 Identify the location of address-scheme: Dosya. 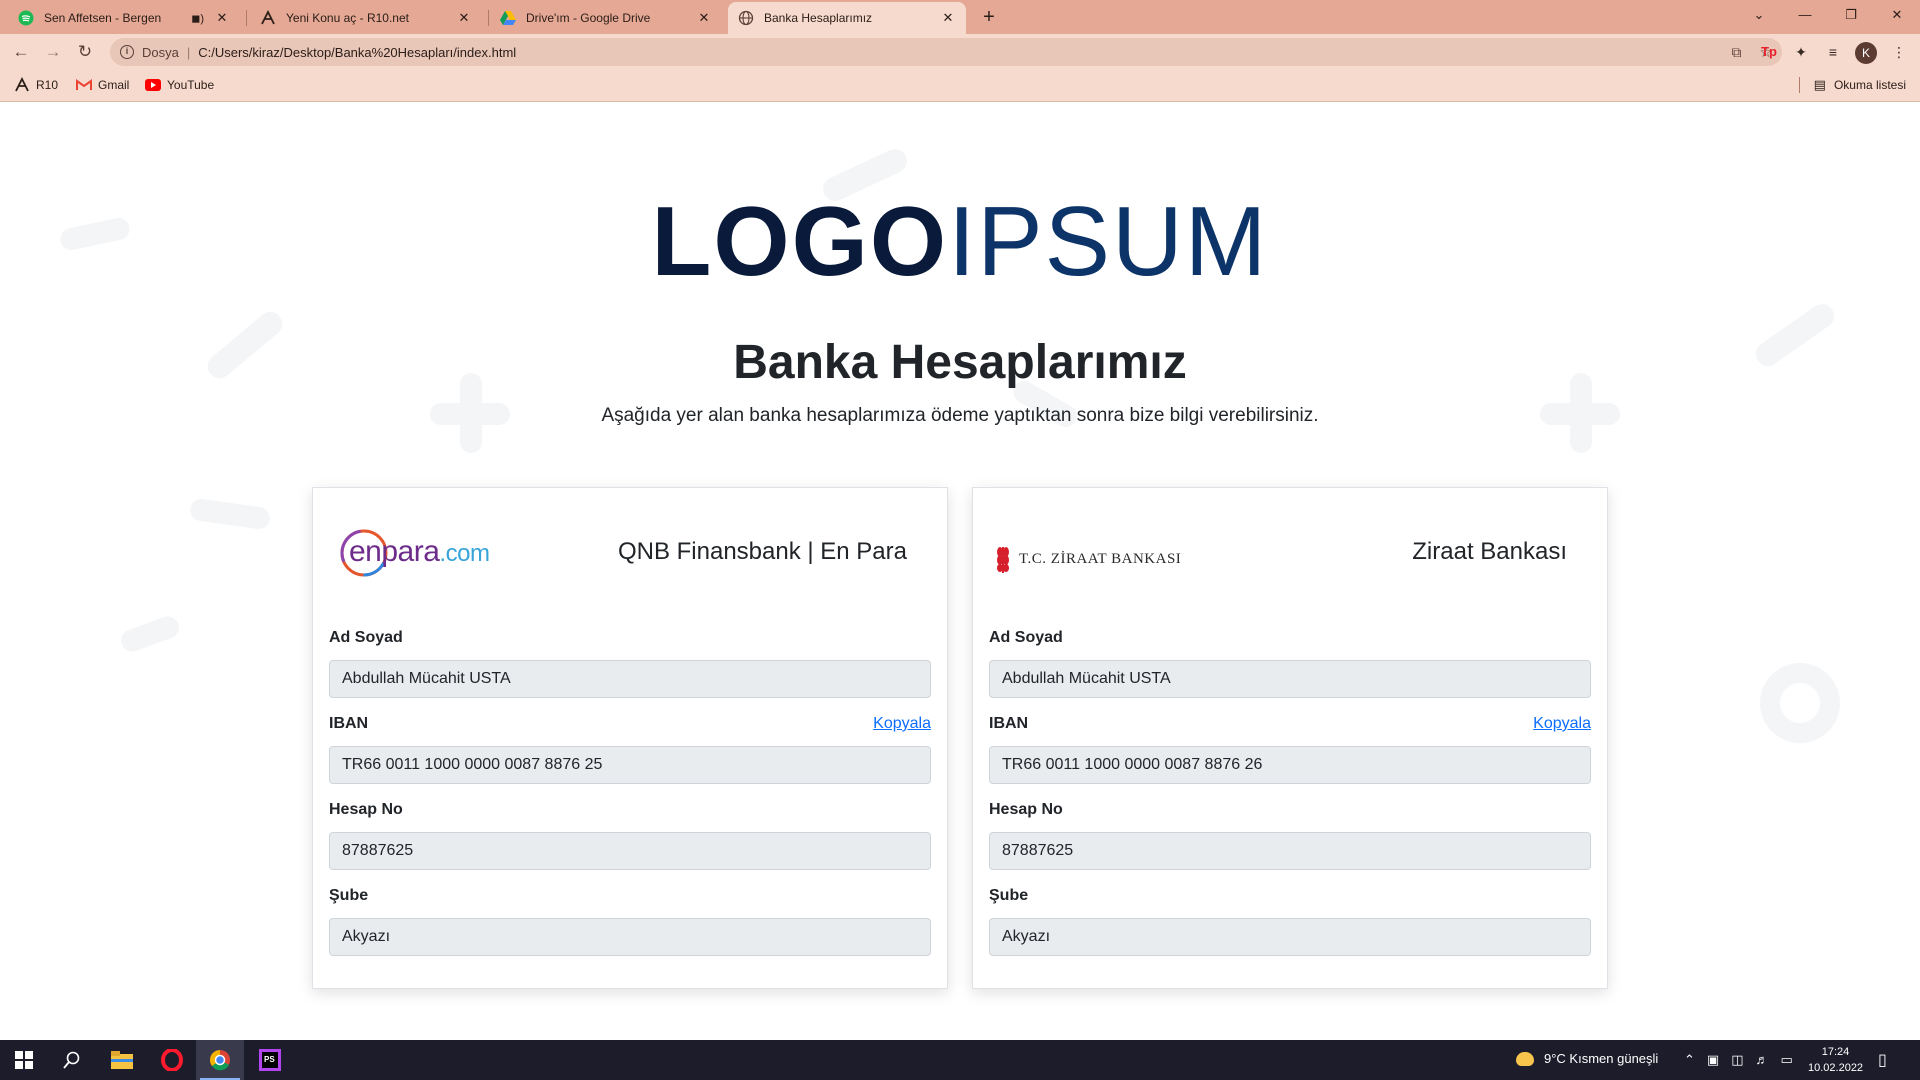
(160, 52).